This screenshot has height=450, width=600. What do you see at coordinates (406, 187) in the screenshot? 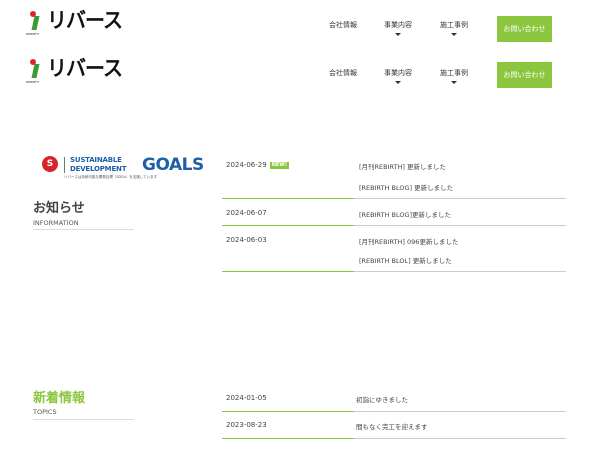
I see `news-text: [REBIRTH BLOG] 更新しました` at bounding box center [406, 187].